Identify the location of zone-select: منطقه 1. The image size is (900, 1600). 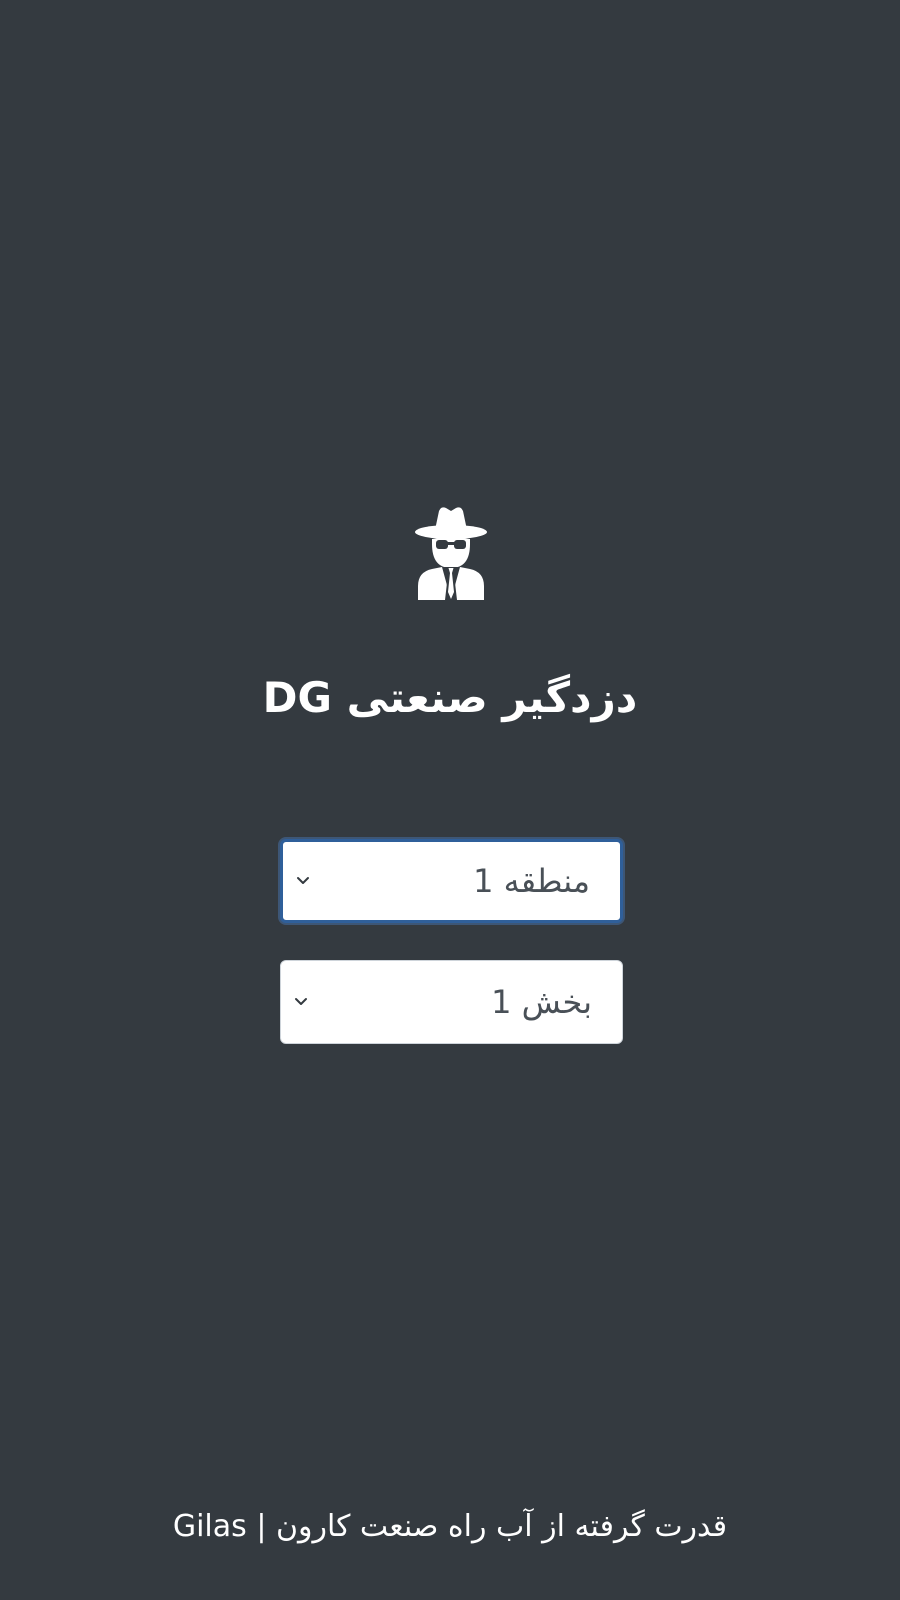
(451, 881).